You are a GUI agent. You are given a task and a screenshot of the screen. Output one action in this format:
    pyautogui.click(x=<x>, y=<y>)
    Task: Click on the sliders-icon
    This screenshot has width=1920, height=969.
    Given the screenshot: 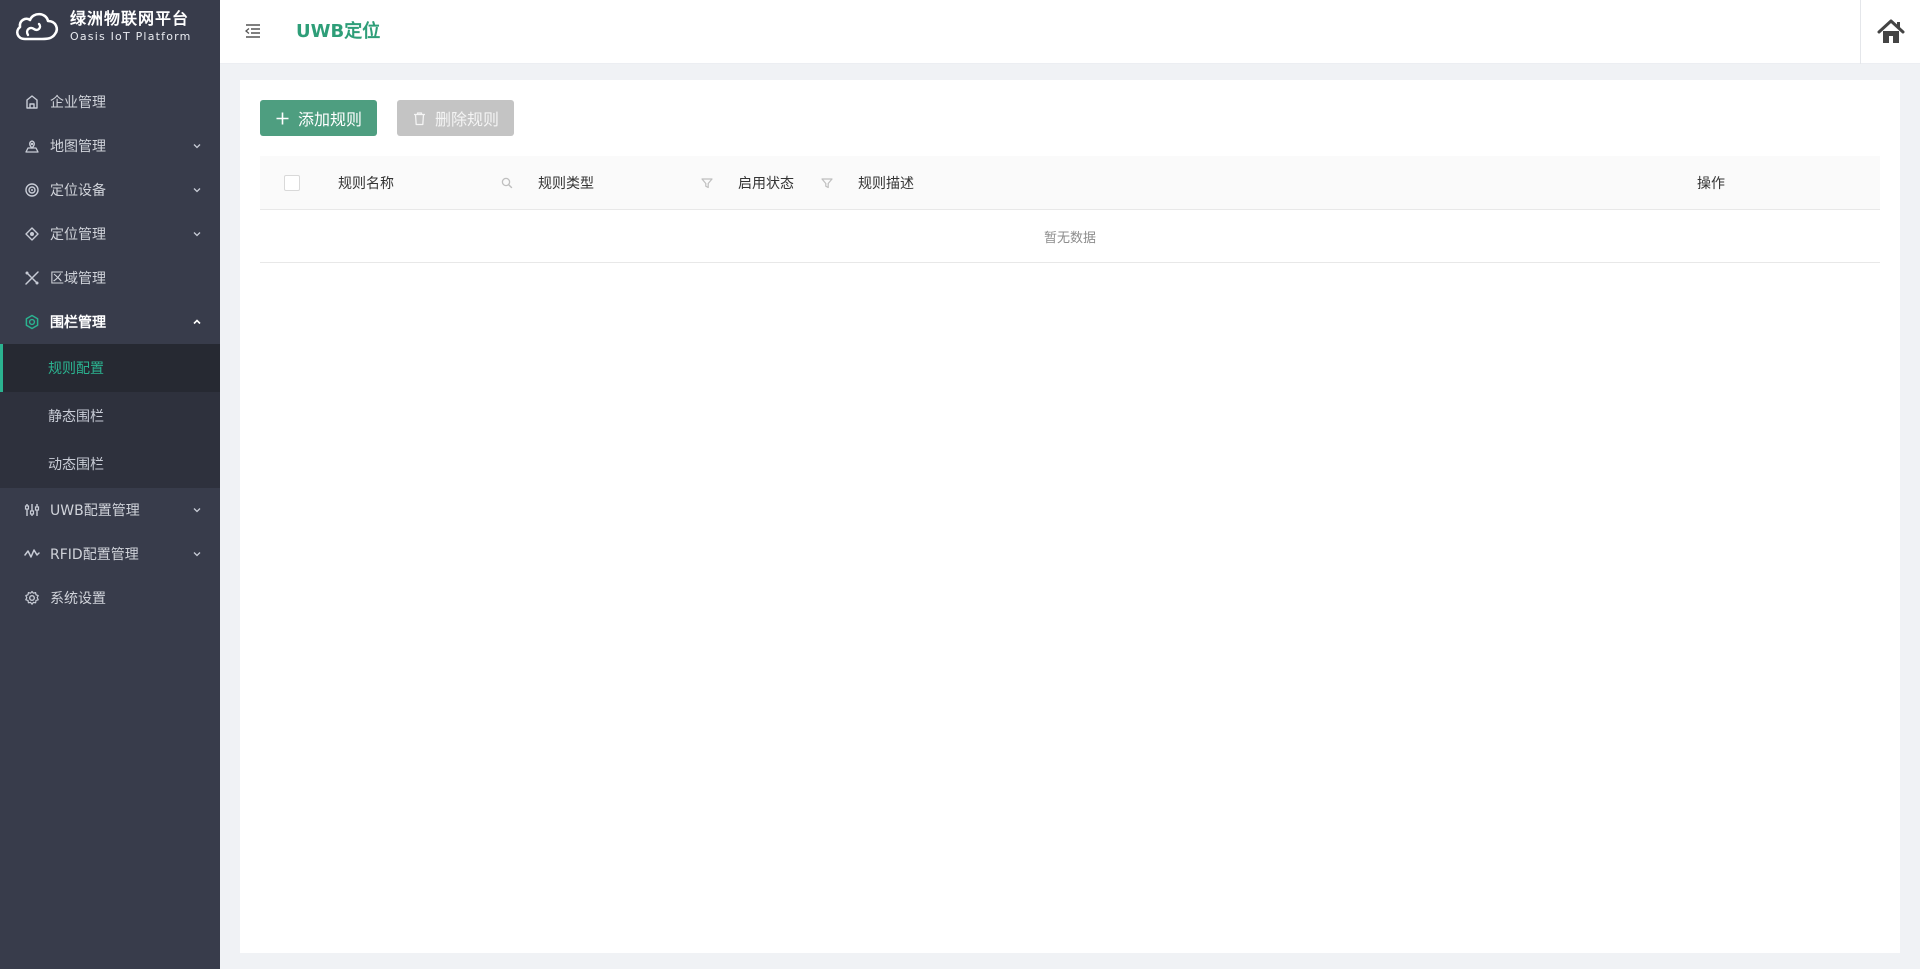 What is the action you would take?
    pyautogui.click(x=32, y=510)
    